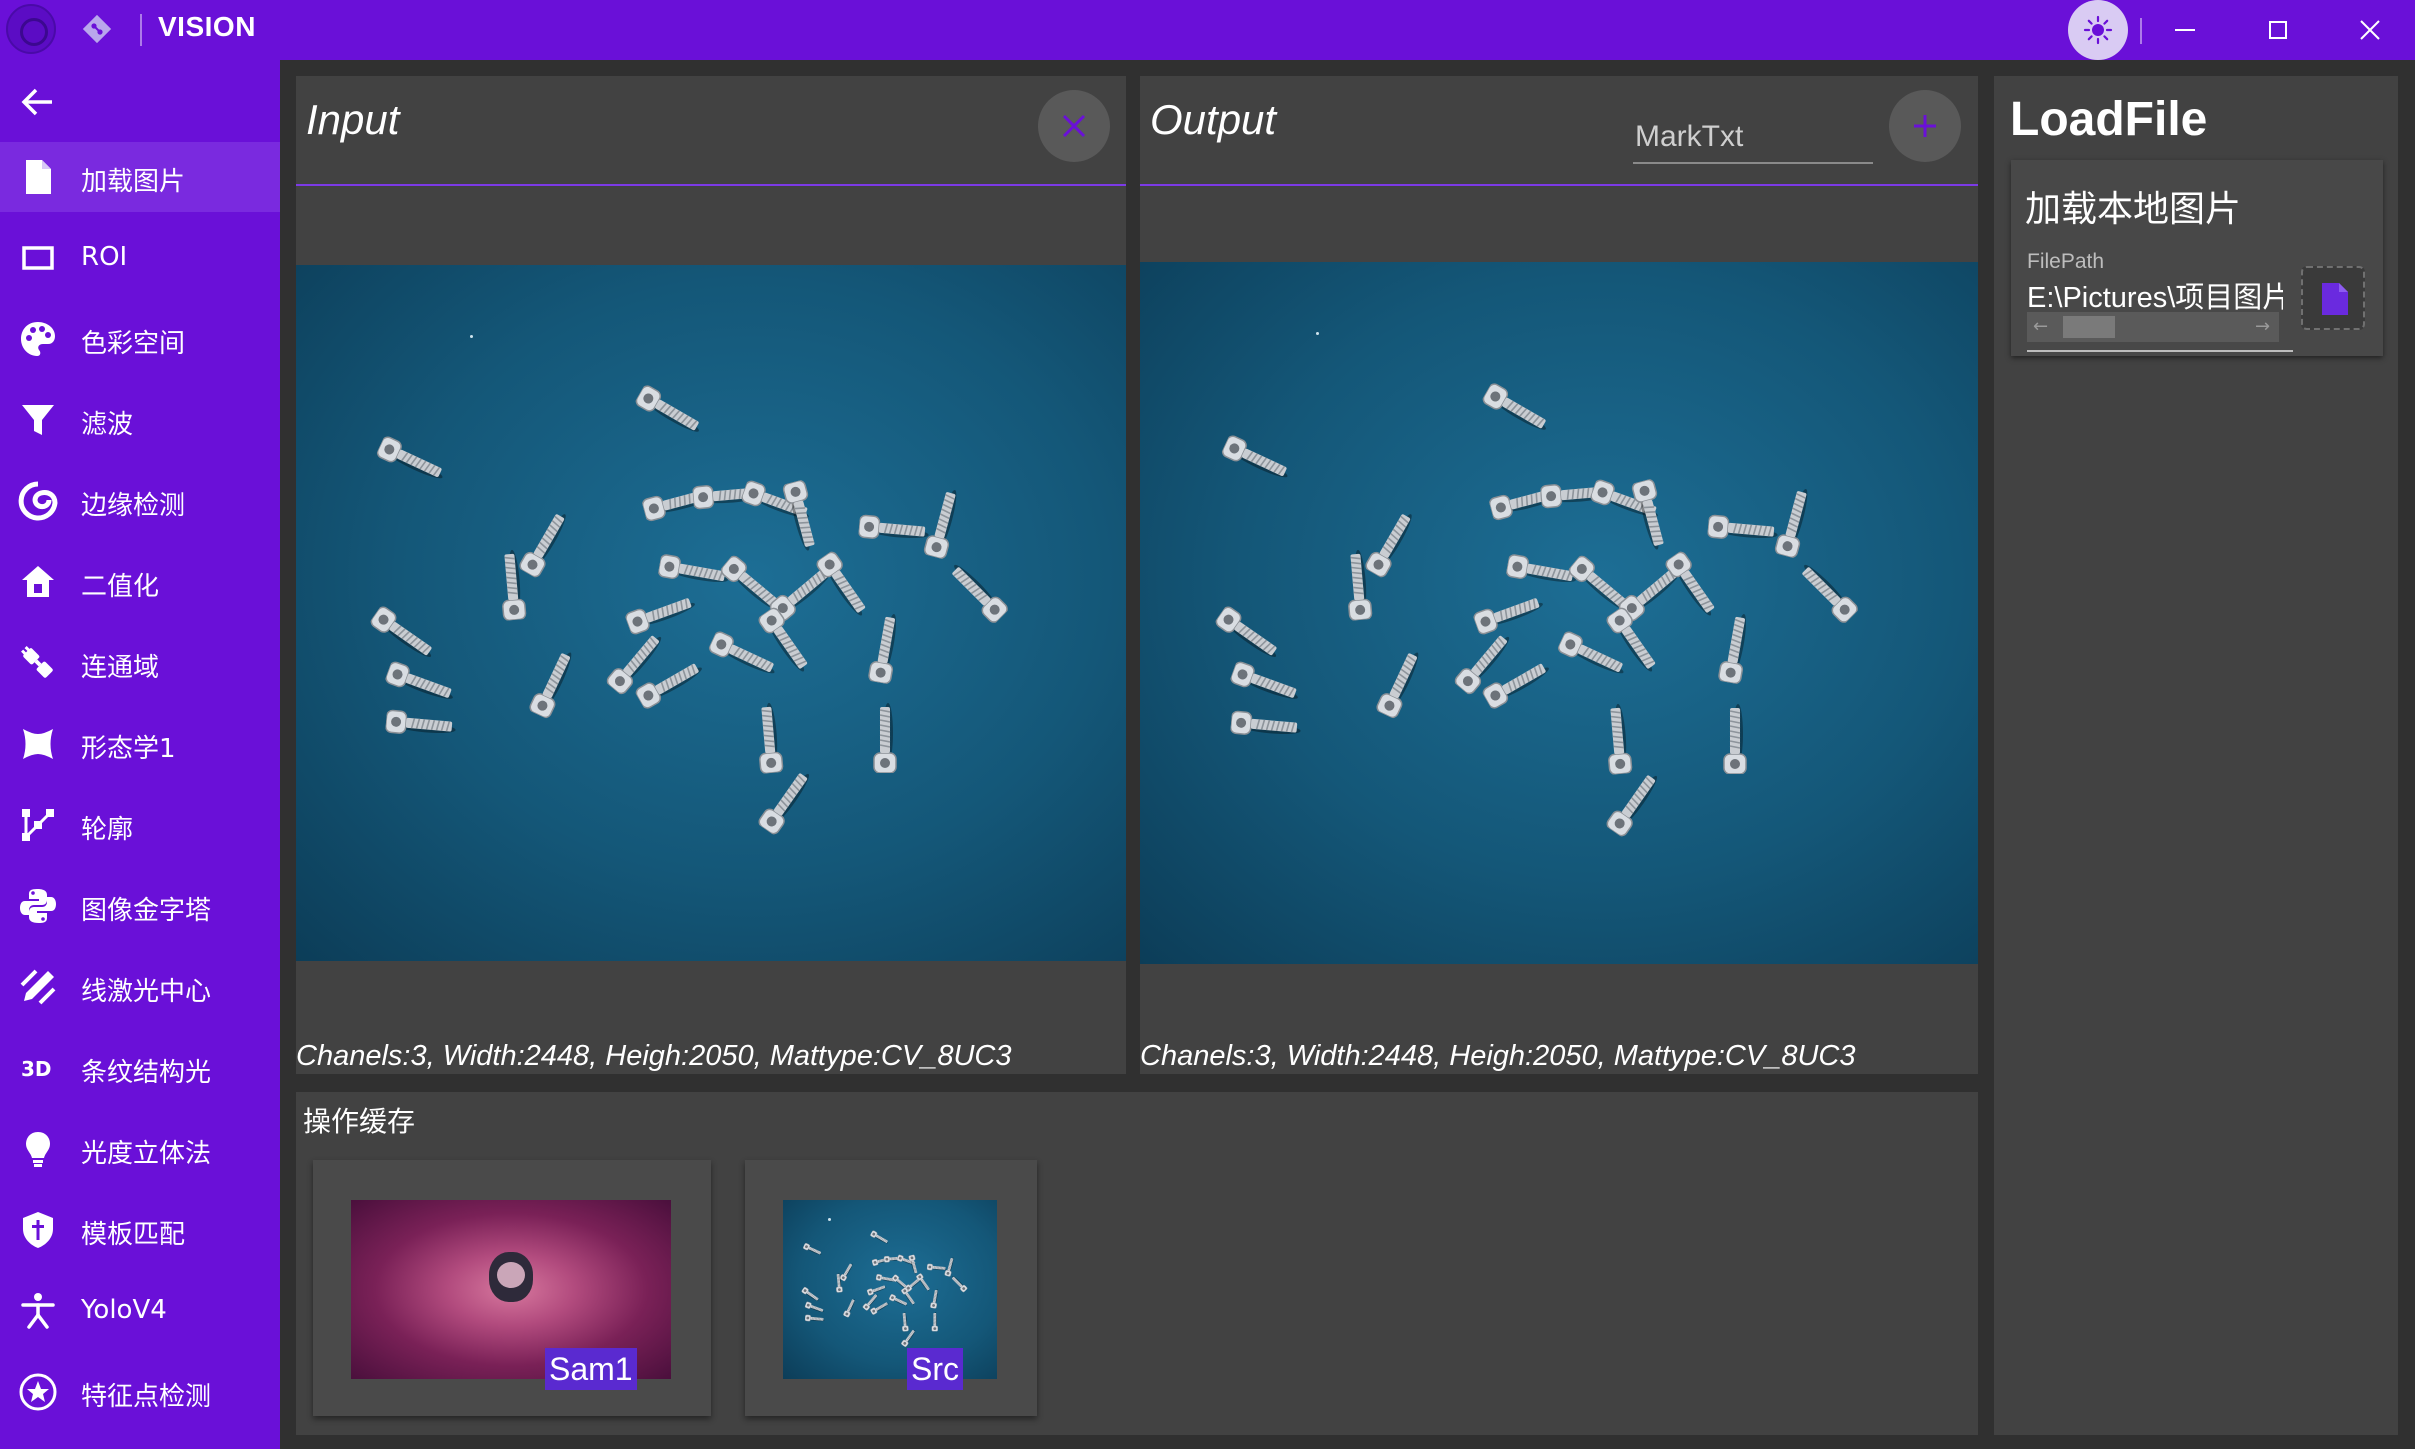 Image resolution: width=2415 pixels, height=1449 pixels. What do you see at coordinates (37, 662) in the screenshot?
I see `connection-icon` at bounding box center [37, 662].